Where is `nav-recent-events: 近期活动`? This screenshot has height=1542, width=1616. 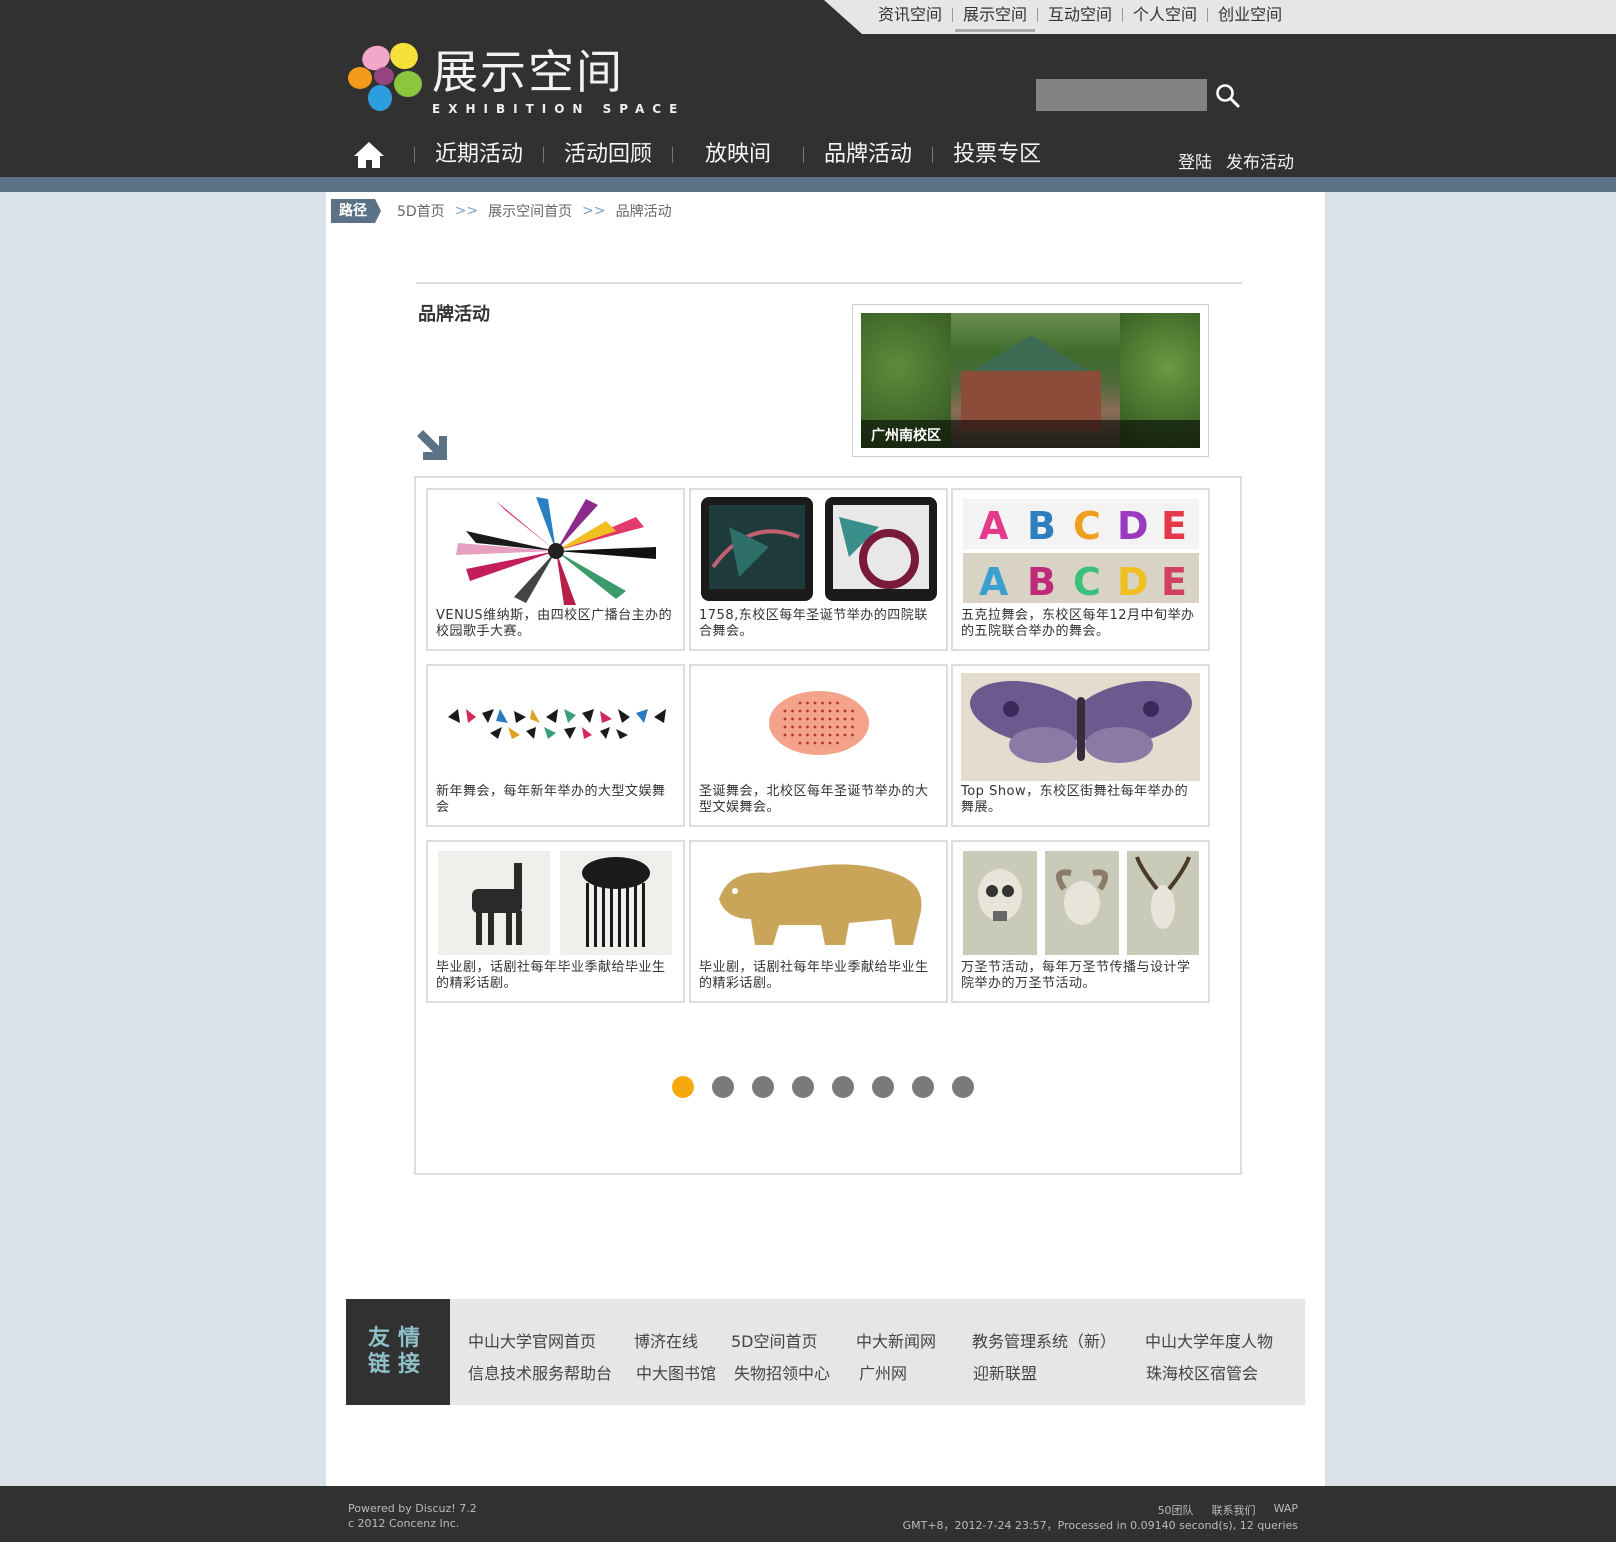
nav-recent-events: 近期活动 is located at coordinates (479, 155).